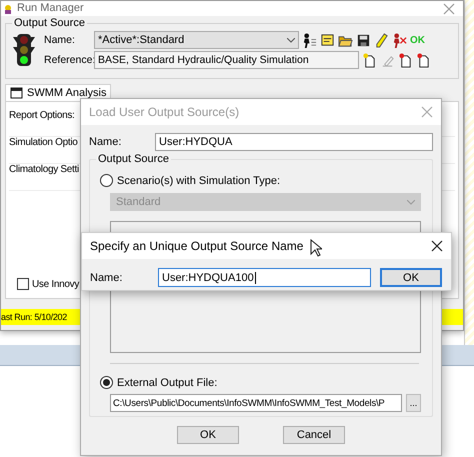 Image resolution: width=474 pixels, height=457 pixels. Describe the element at coordinates (369, 60) in the screenshot. I see `new-document-icon` at that location.